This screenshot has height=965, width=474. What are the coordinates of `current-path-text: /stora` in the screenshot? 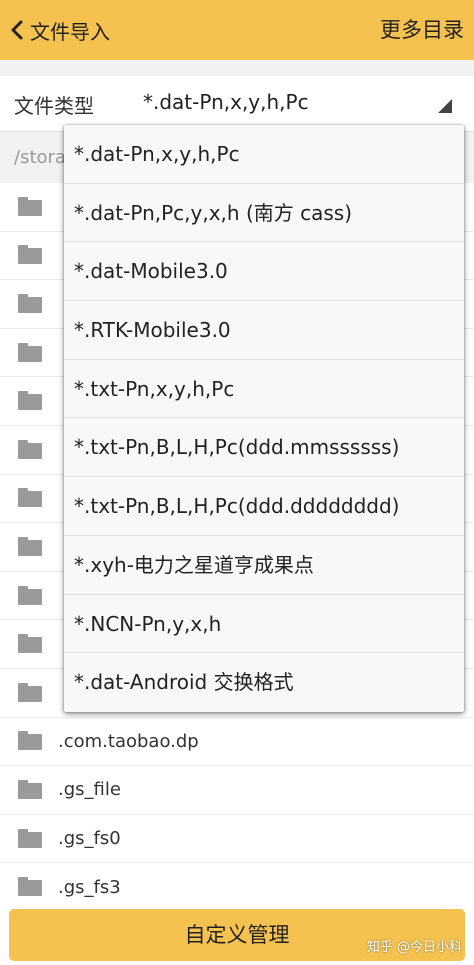 It's located at (40, 157).